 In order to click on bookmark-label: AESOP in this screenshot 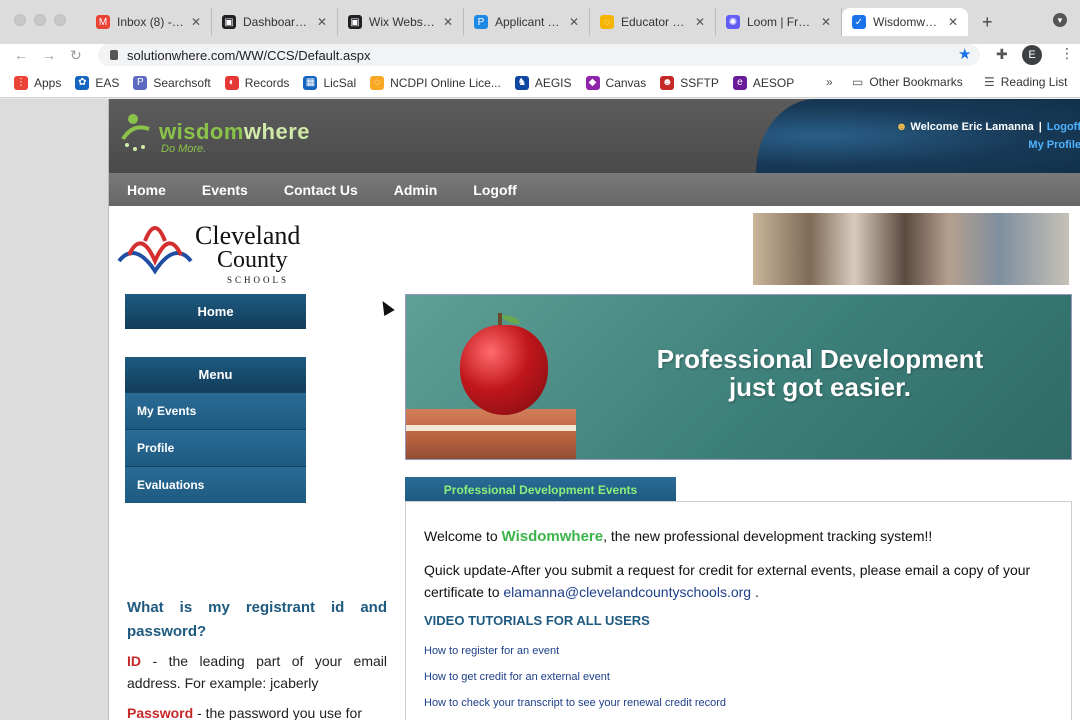, I will do `click(773, 82)`.